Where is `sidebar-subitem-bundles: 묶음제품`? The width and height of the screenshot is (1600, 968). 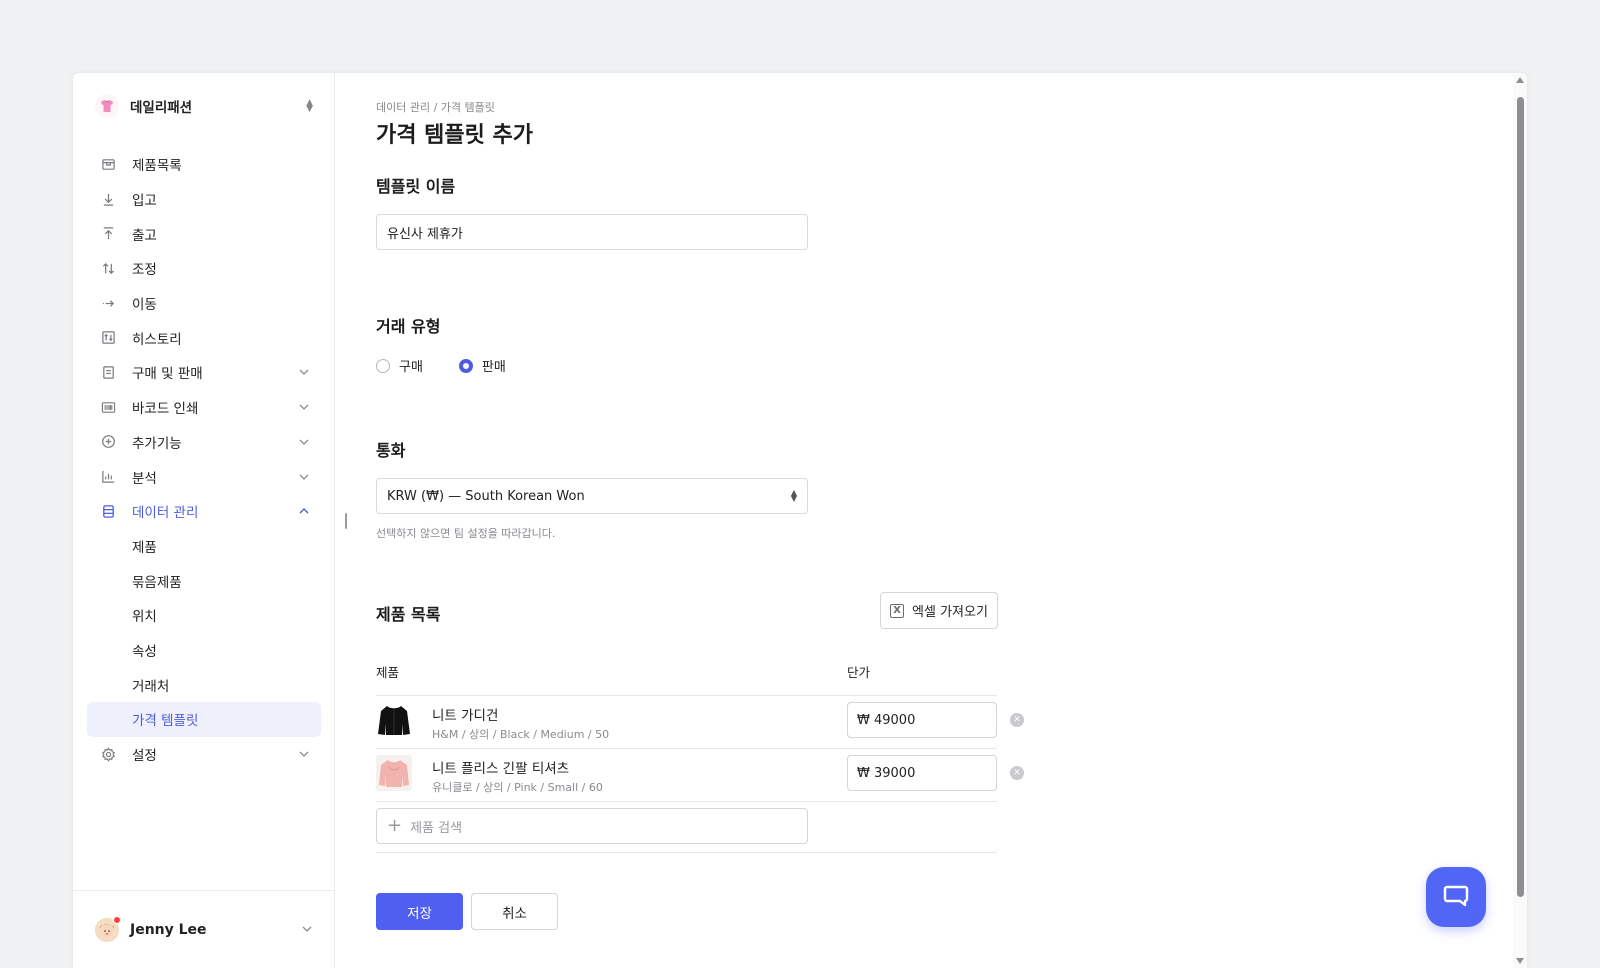
sidebar-subitem-bundles: 묶음제품 is located at coordinates (204, 580).